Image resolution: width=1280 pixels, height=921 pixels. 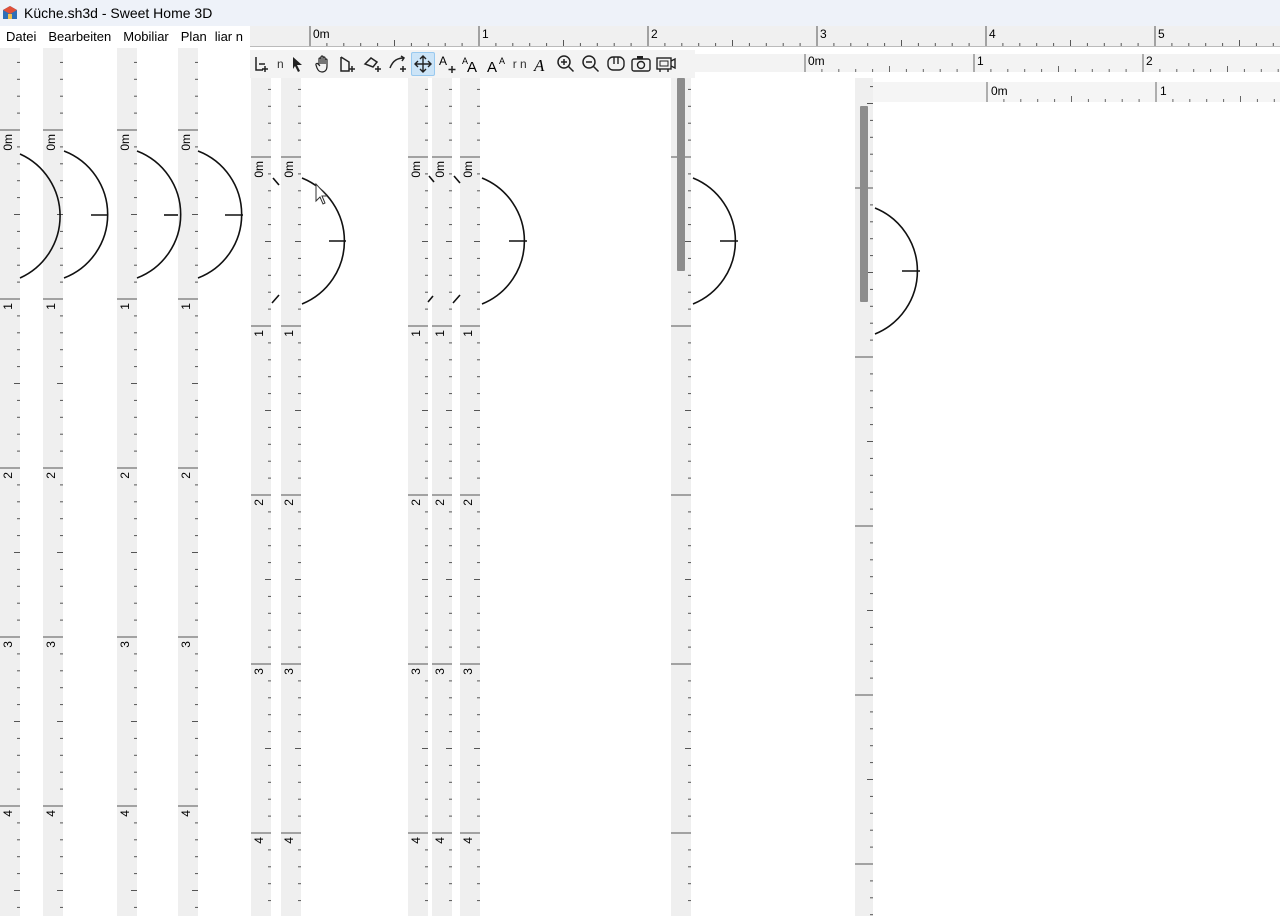 What do you see at coordinates (566, 64) in the screenshot?
I see `zoom-in-icon` at bounding box center [566, 64].